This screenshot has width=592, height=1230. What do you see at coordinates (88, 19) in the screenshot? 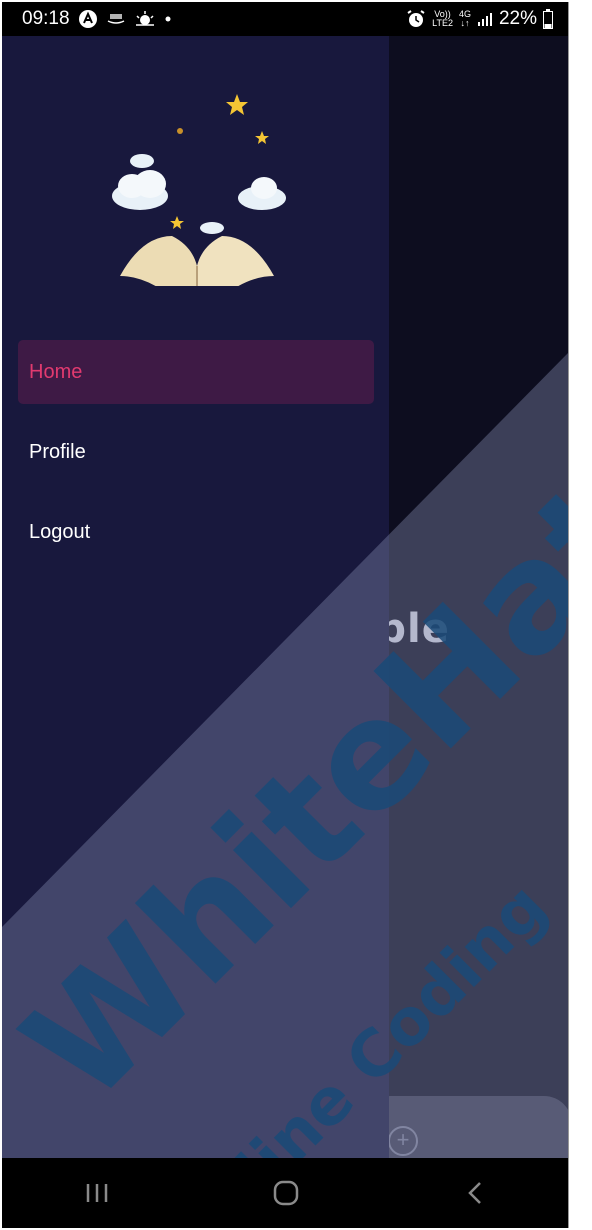
I see `app-notification-icon` at bounding box center [88, 19].